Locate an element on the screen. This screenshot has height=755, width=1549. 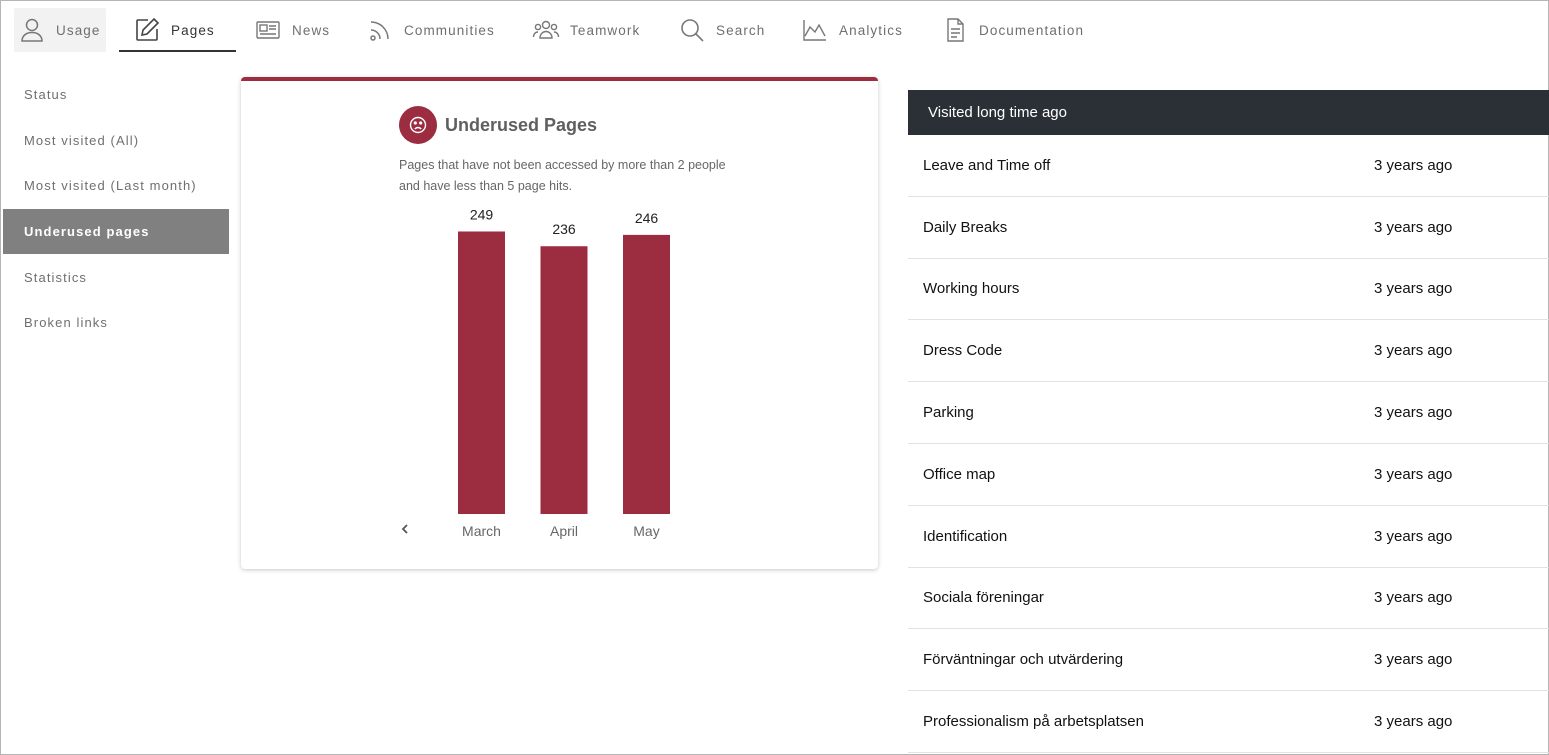
page-name: Working hours is located at coordinates (971, 288).